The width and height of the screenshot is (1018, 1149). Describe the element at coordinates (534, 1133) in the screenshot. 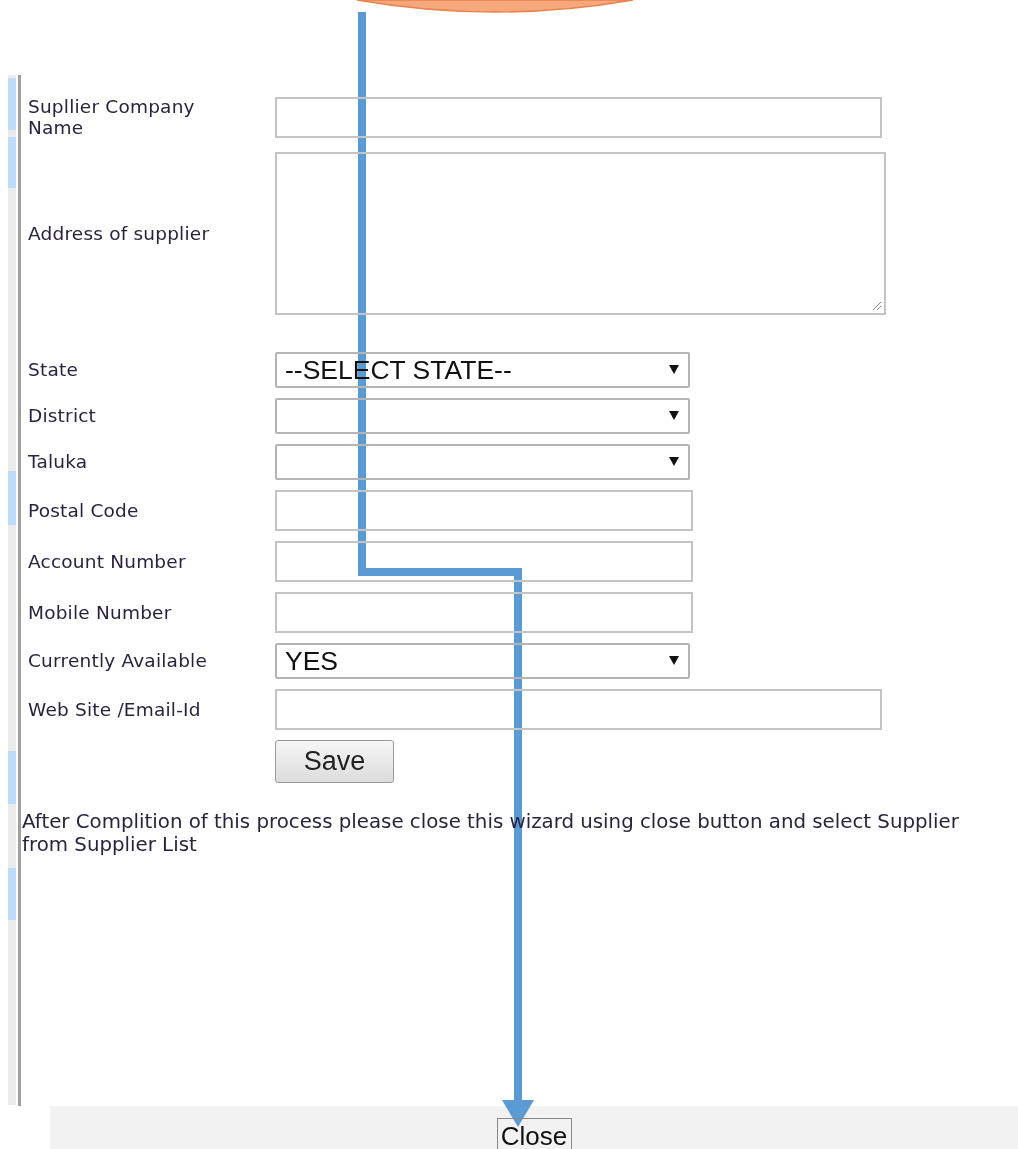

I see `close-button: Close` at that location.